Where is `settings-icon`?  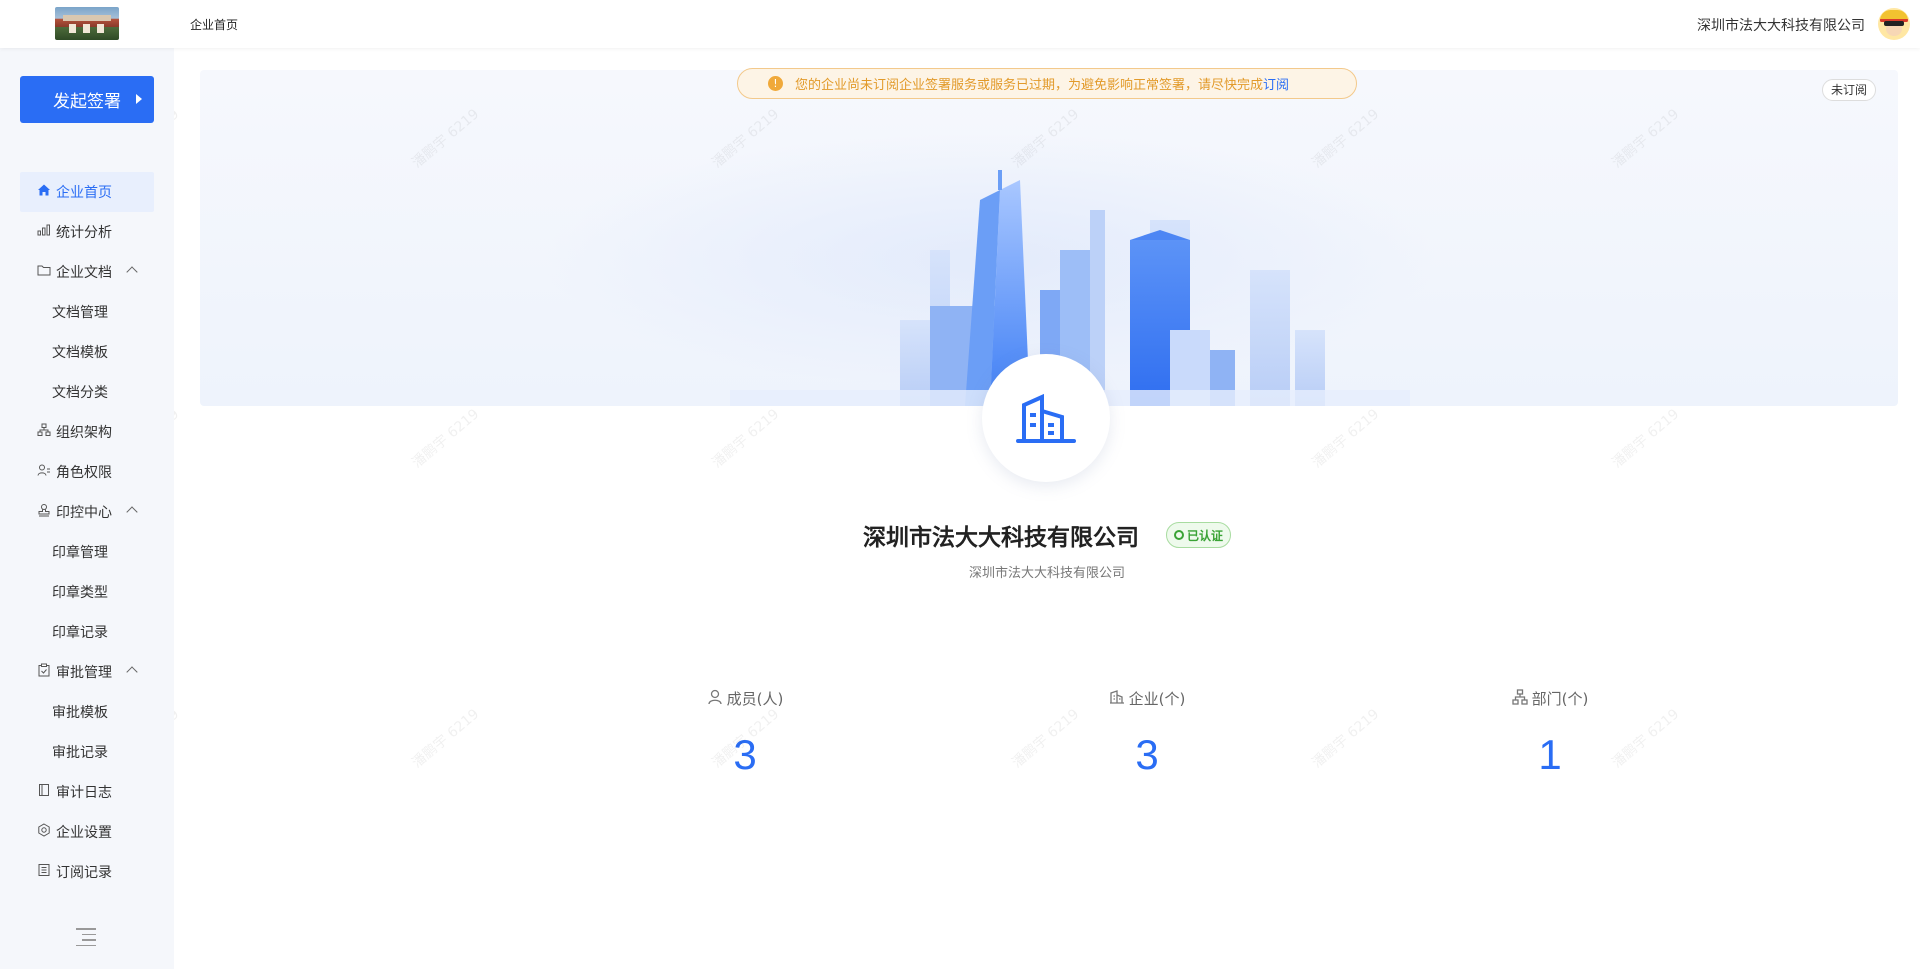 settings-icon is located at coordinates (44, 832).